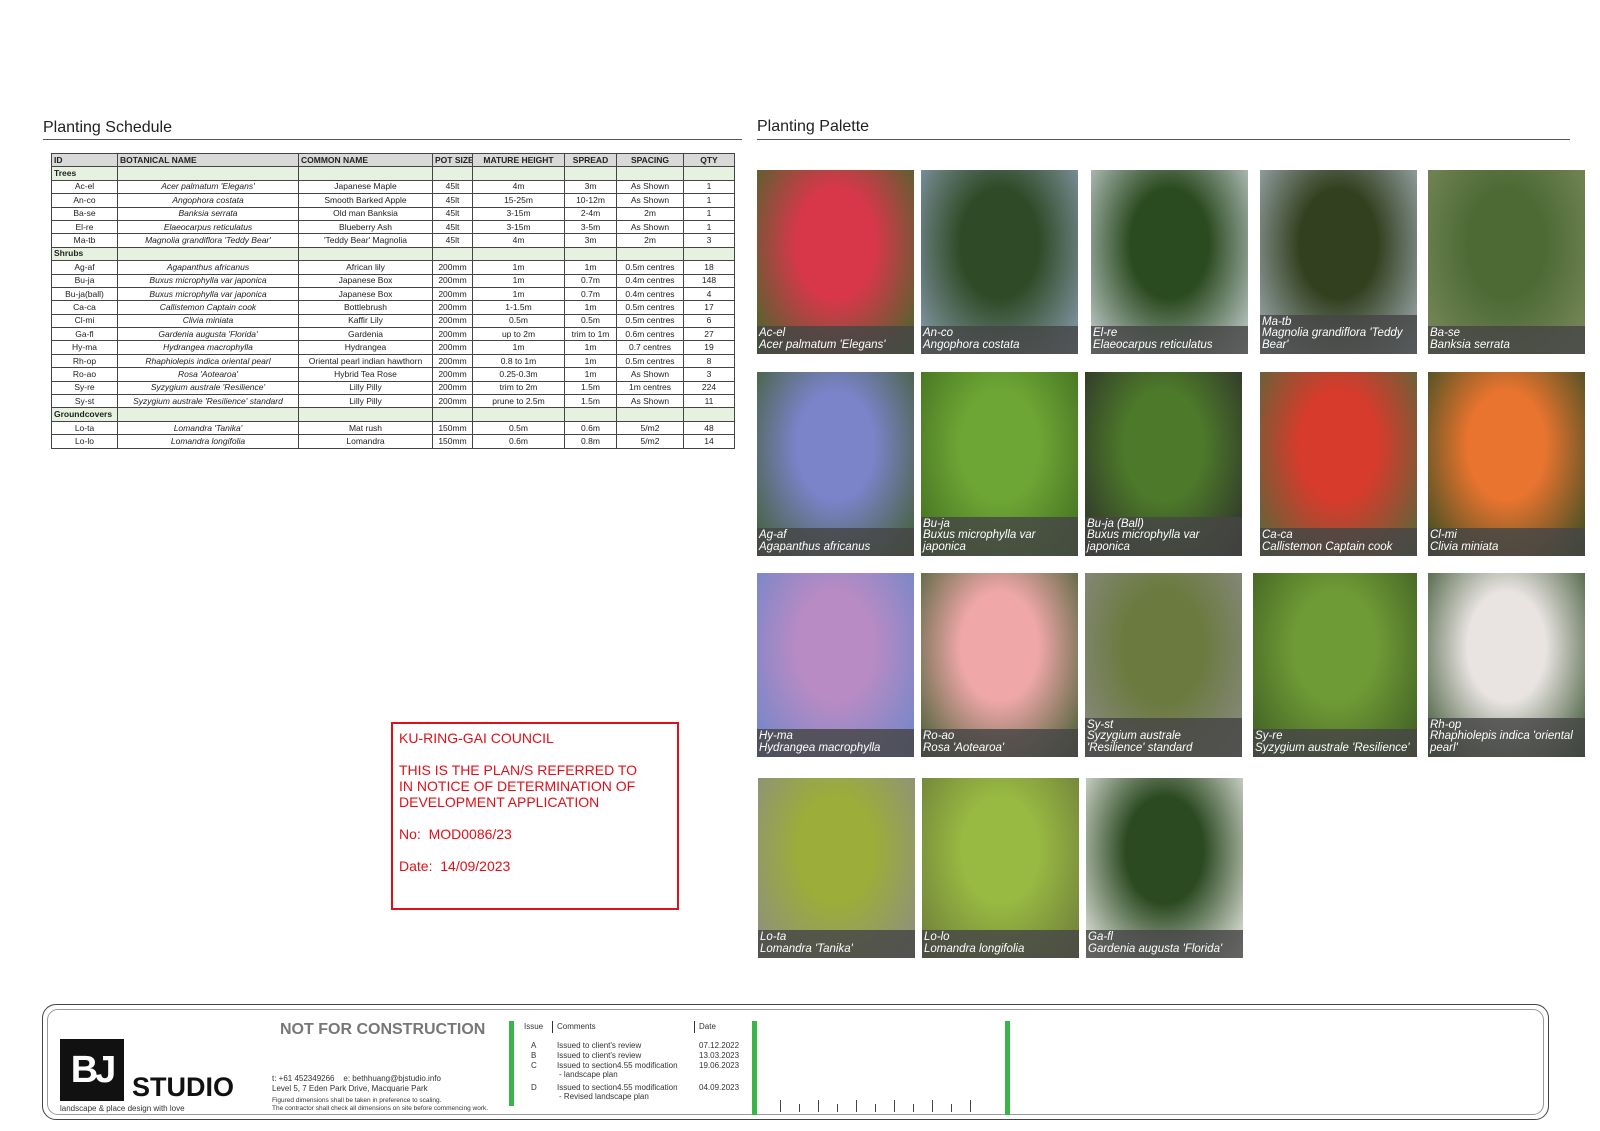  Describe the element at coordinates (1140, 742) in the screenshot. I see `plant-botanical-name: Syzygium australe 'Resilience' standard` at that location.